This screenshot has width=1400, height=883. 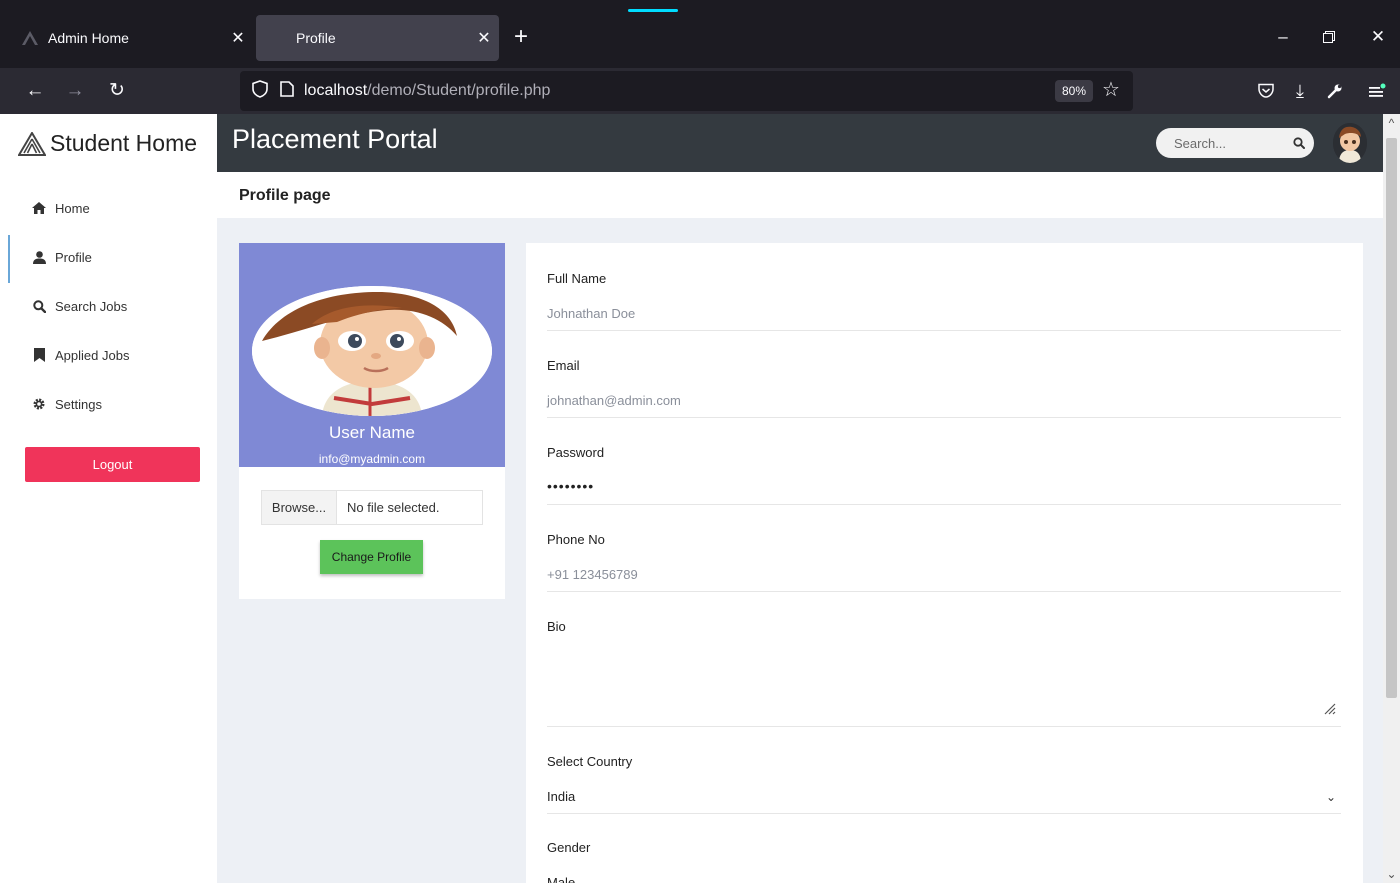 What do you see at coordinates (39, 257) in the screenshot?
I see `user-icon` at bounding box center [39, 257].